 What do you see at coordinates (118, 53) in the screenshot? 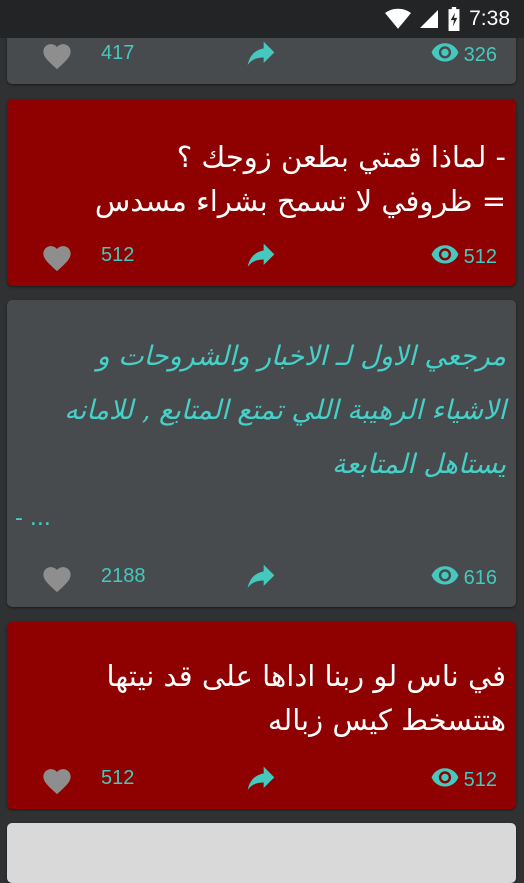
I see `likes-count: 417` at bounding box center [118, 53].